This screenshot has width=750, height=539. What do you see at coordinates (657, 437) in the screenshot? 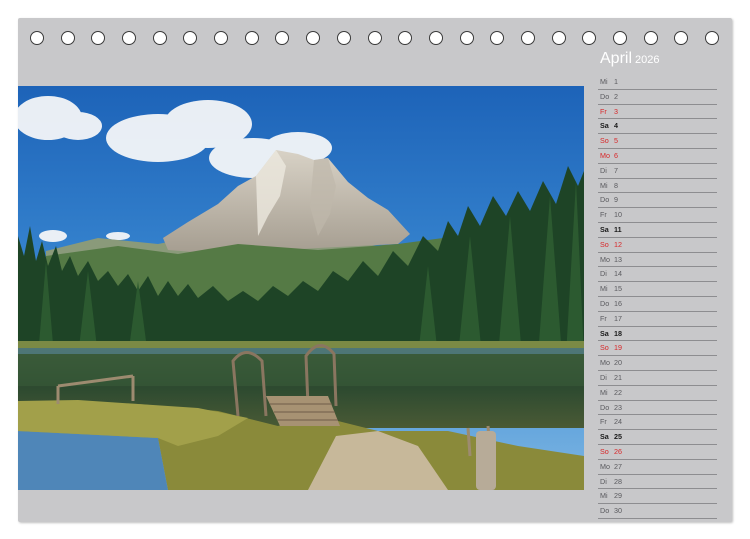
I see `day-row: Sa 25` at bounding box center [657, 437].